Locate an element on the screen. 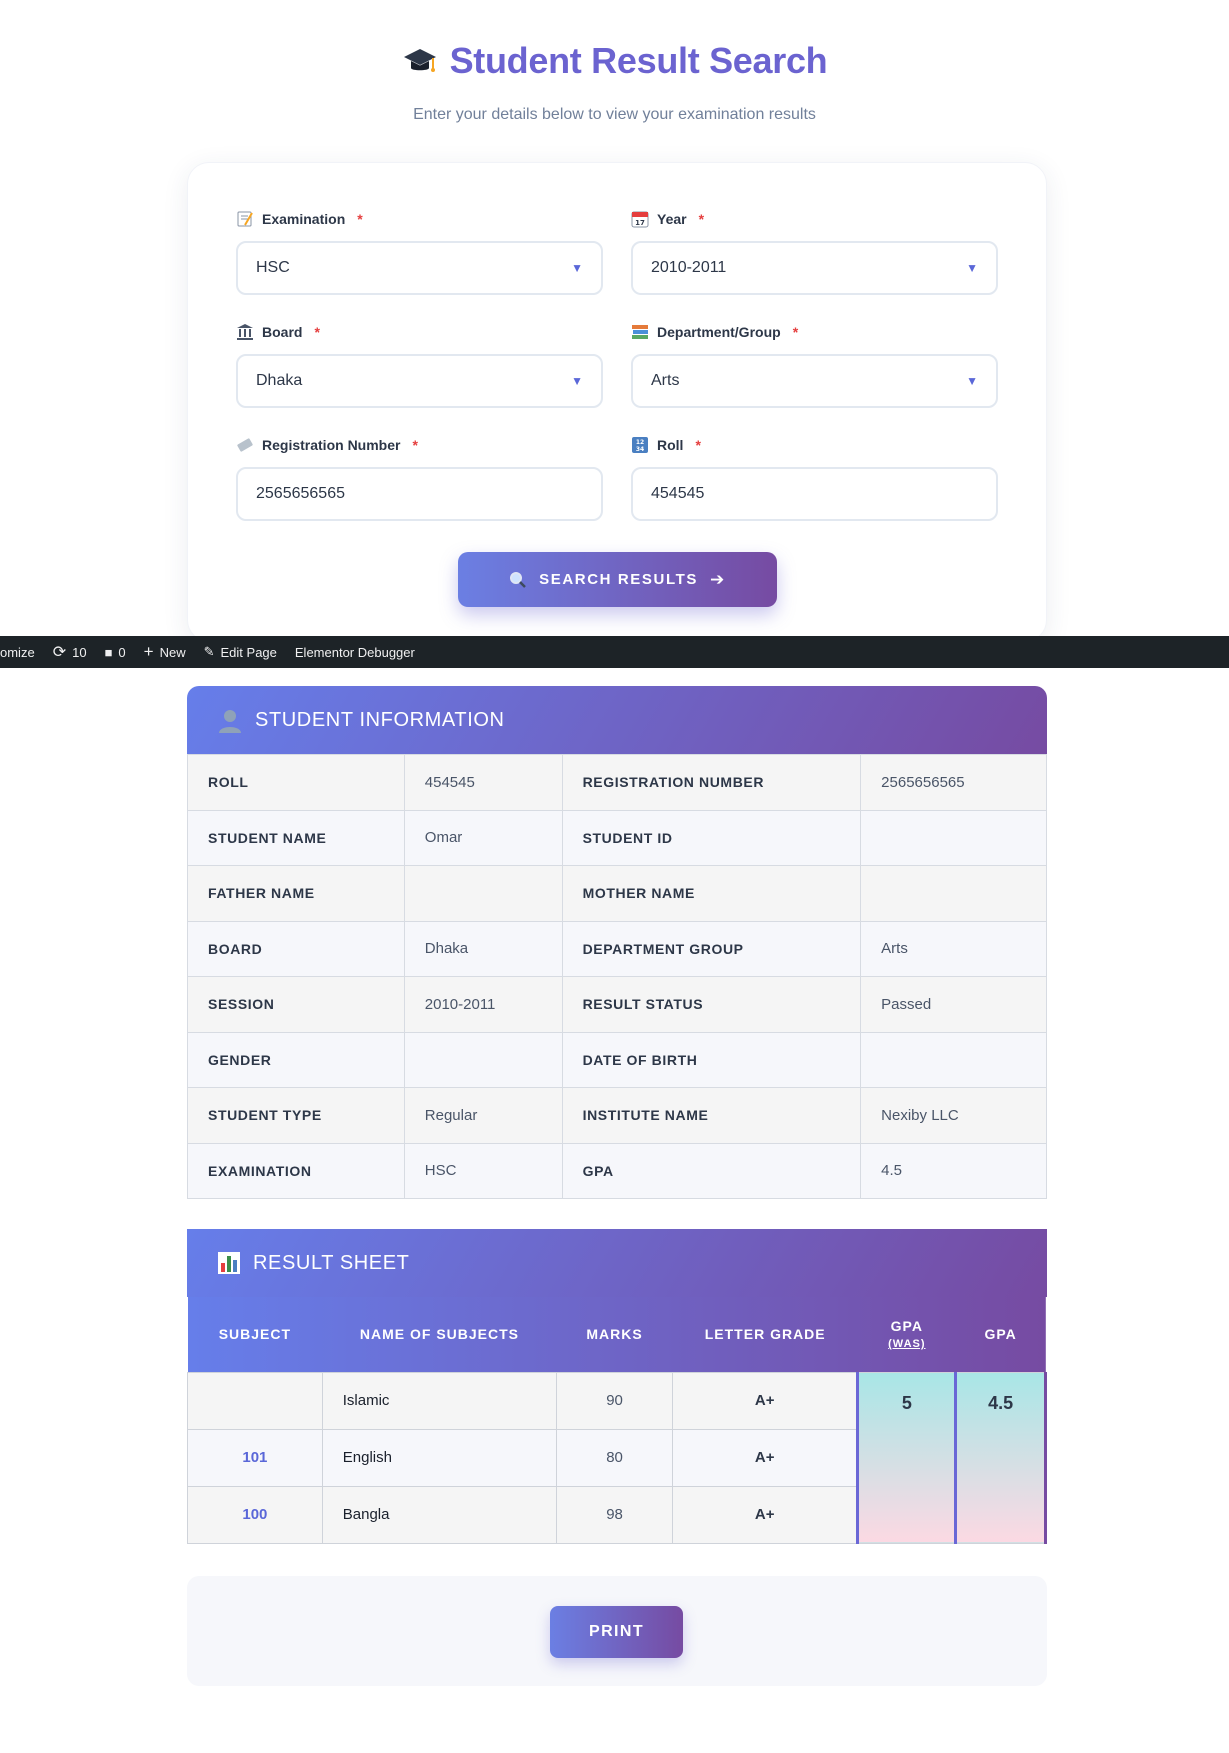  info-key: INSTITUTE NAME is located at coordinates (711, 1115).